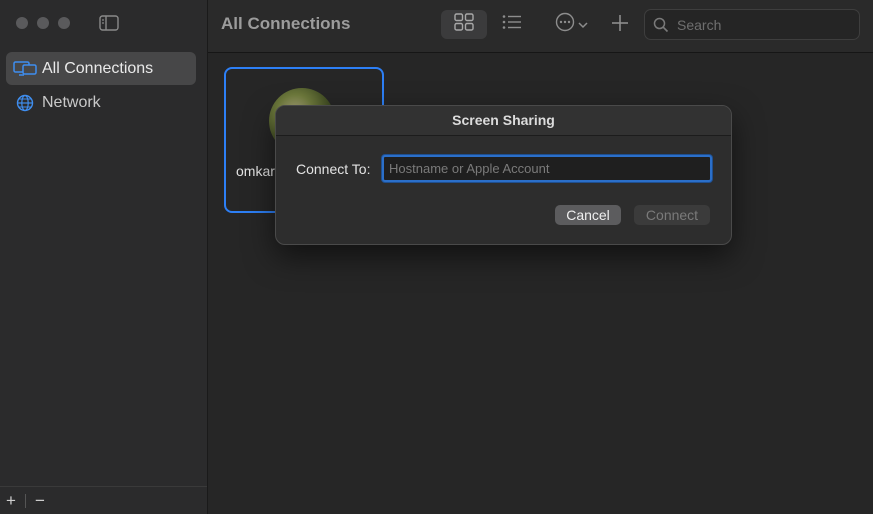 Image resolution: width=873 pixels, height=514 pixels. I want to click on chevron-down-icon, so click(582, 25).